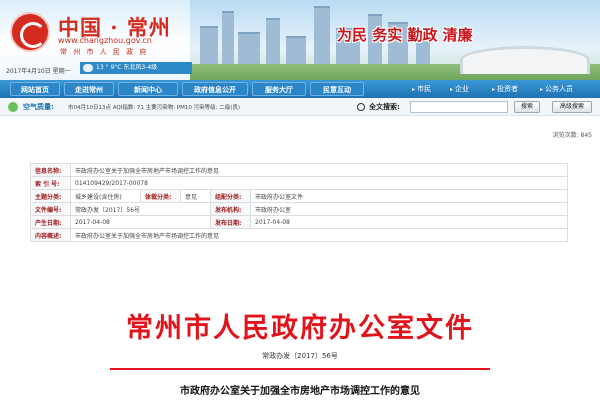 The image size is (600, 400). I want to click on nav-item-home: 网站首页, so click(35, 89).